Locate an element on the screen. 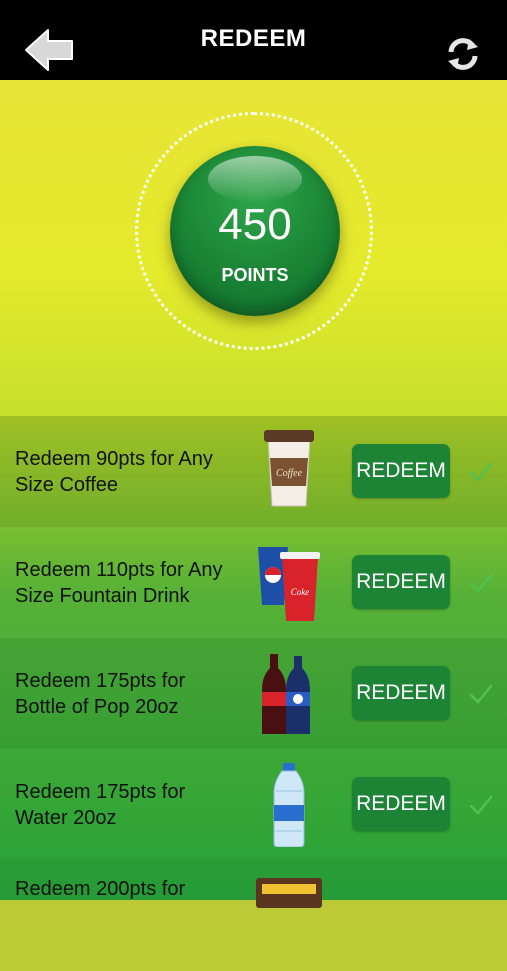  refresh-icon is located at coordinates (463, 54).